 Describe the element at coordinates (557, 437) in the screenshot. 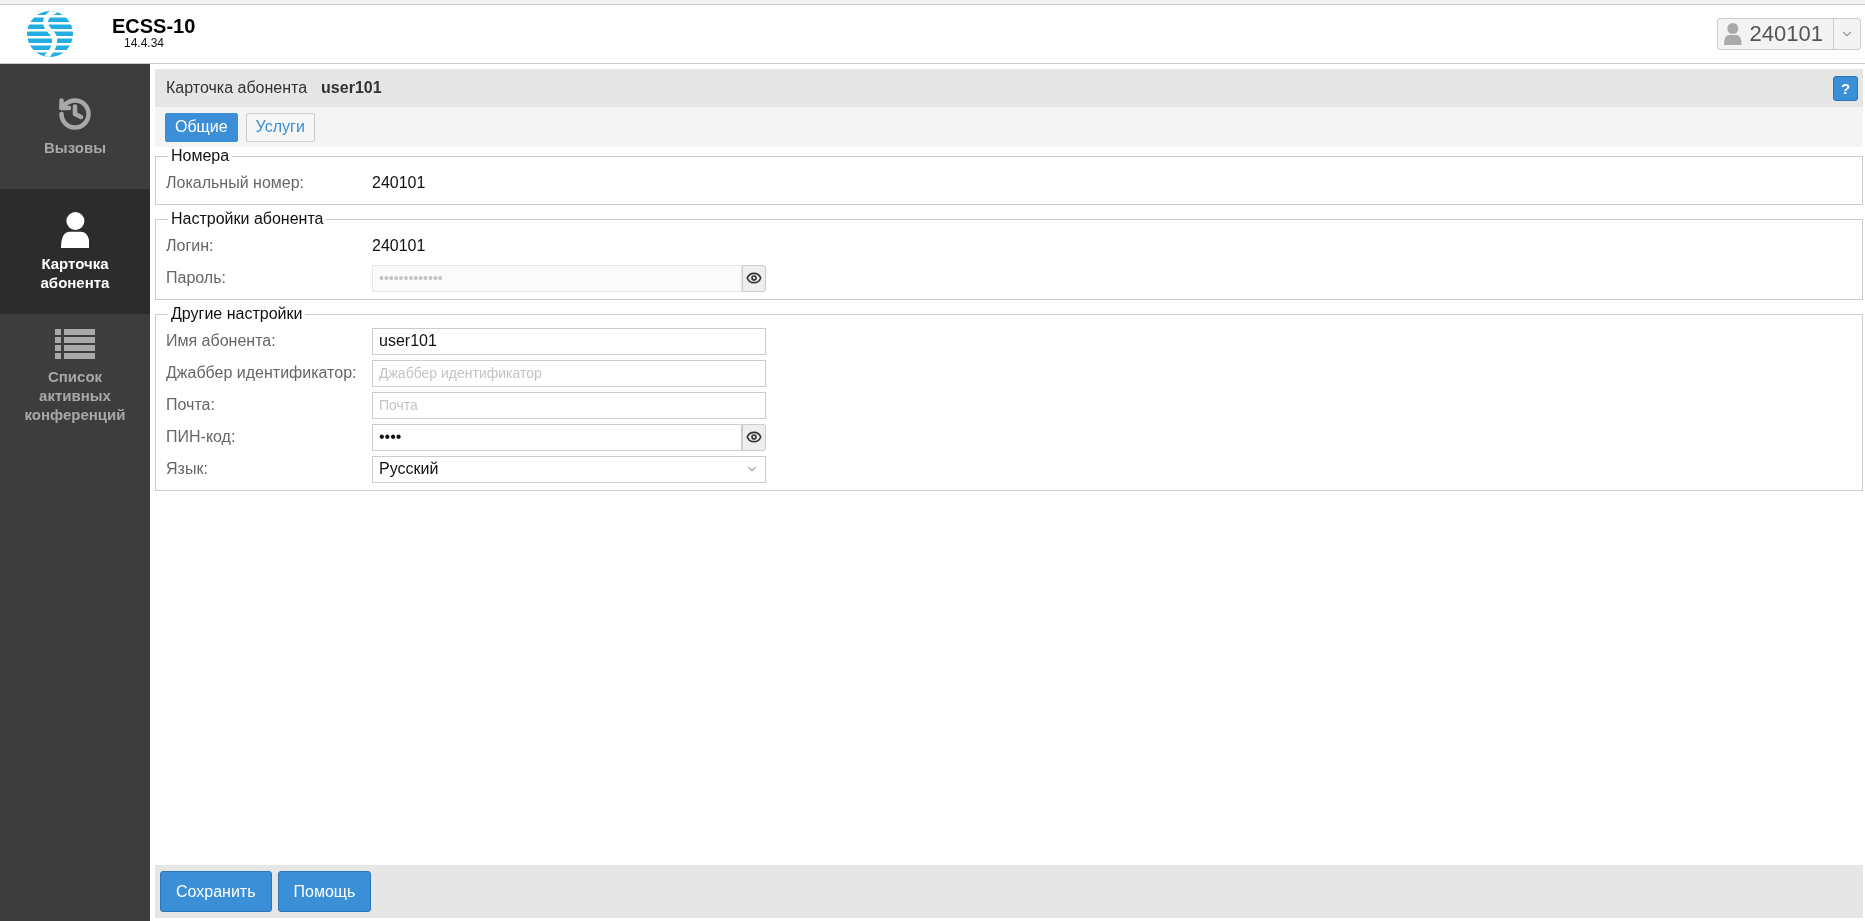

I see `secret-field: ••••` at that location.